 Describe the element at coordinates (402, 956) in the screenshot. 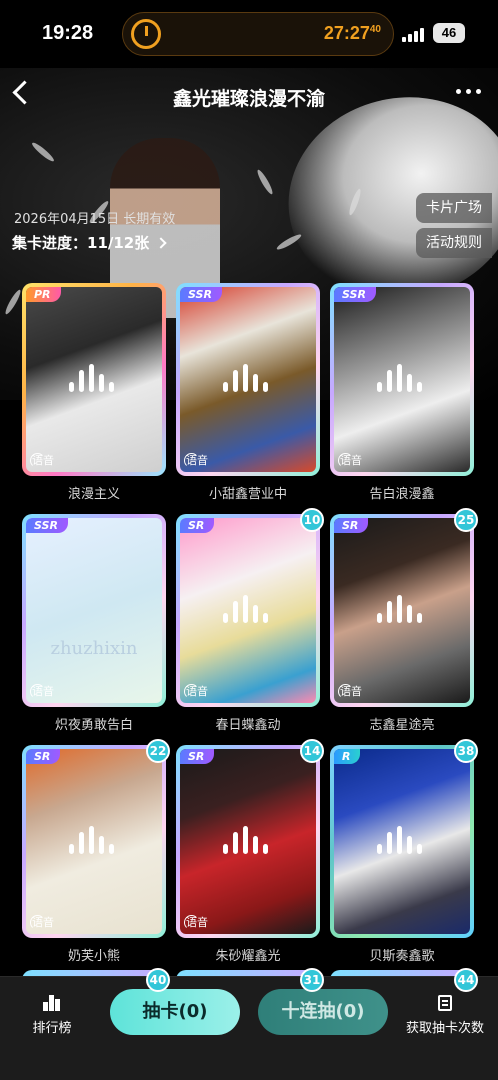

I see `card-name: 贝斯奏鑫歌` at that location.